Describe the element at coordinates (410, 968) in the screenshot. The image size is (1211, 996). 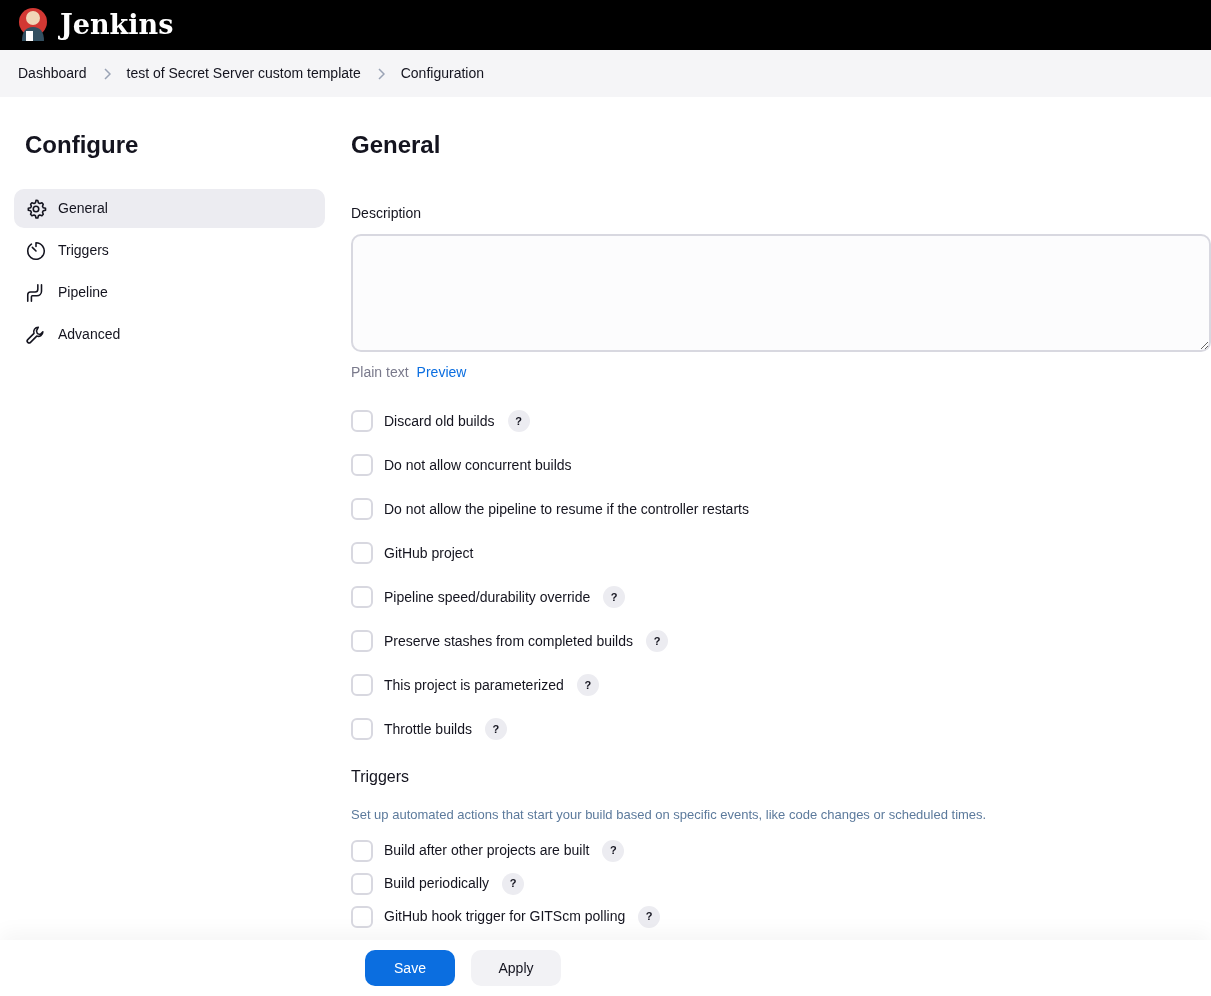
I see `save-button: Save` at that location.